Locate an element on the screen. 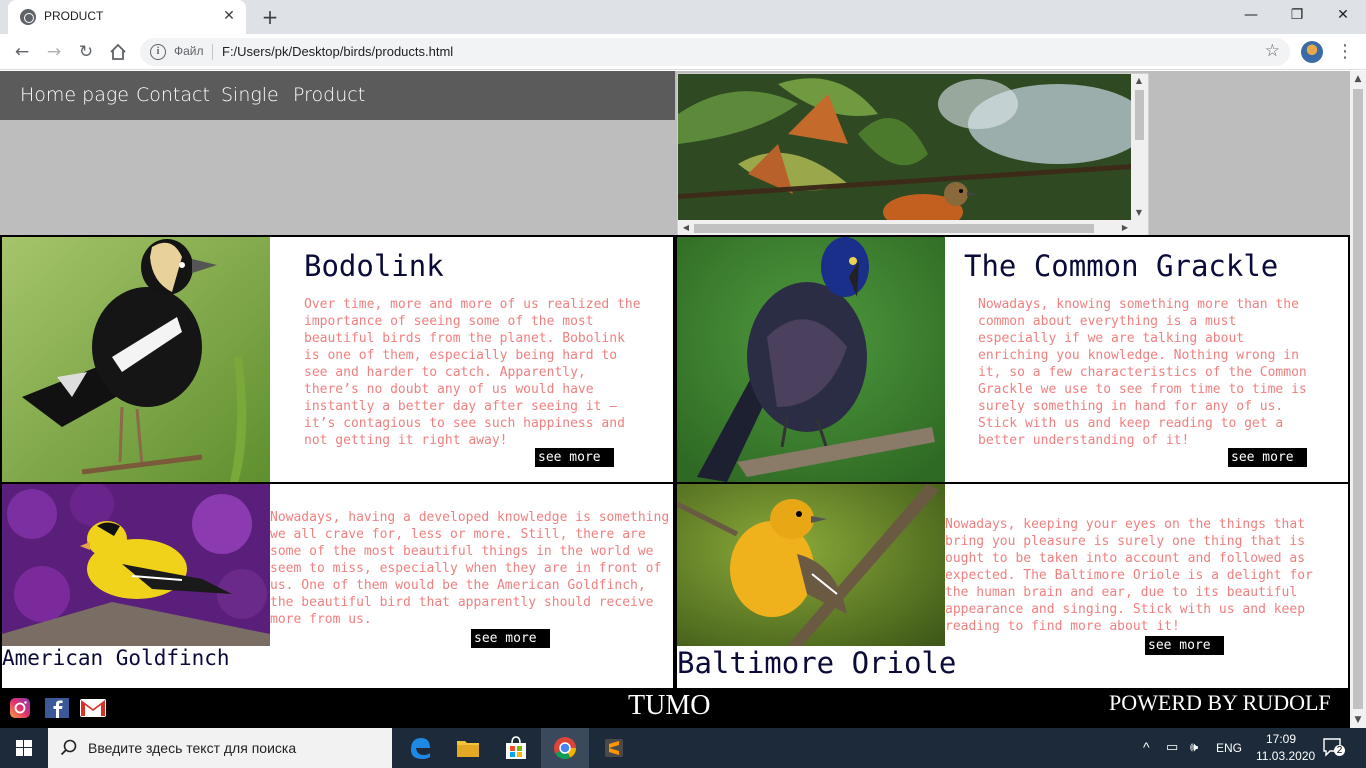 The width and height of the screenshot is (1366, 768). file-explorer-app is located at coordinates (468, 748).